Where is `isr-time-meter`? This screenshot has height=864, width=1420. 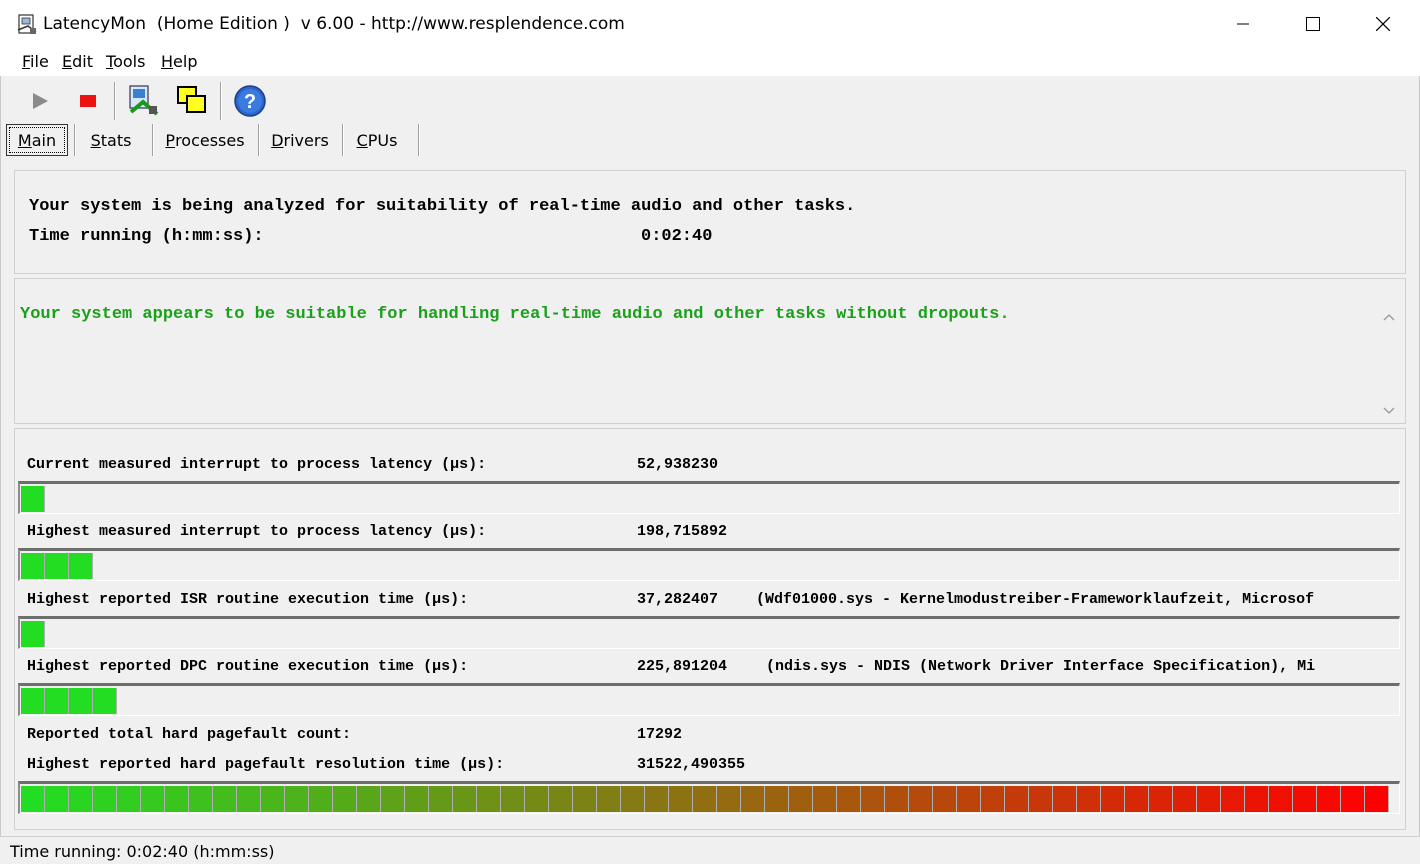
isr-time-meter is located at coordinates (709, 632).